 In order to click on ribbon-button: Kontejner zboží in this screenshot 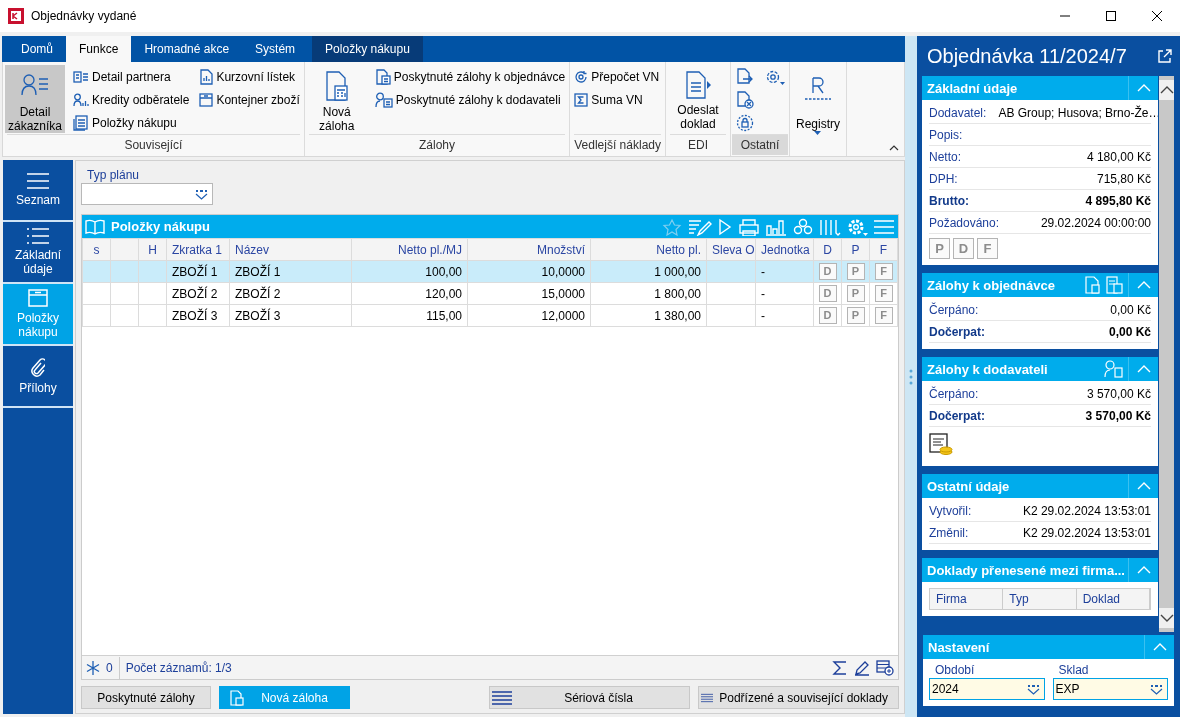, I will do `click(249, 99)`.